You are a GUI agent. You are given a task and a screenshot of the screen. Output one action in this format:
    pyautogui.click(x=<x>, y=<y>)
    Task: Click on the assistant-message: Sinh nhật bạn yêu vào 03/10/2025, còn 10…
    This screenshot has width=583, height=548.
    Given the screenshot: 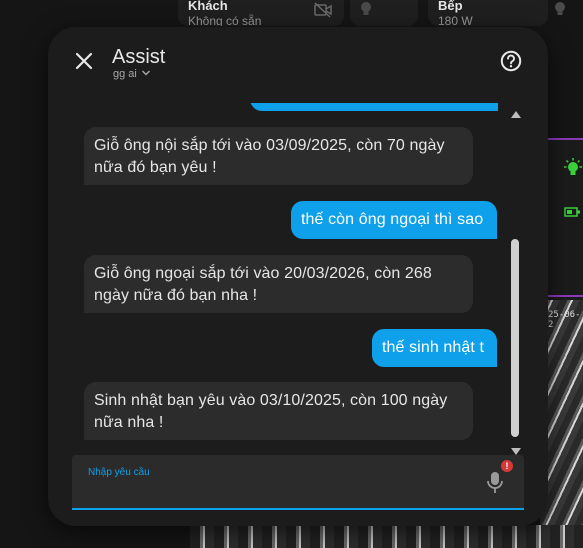 What is the action you would take?
    pyautogui.click(x=278, y=411)
    